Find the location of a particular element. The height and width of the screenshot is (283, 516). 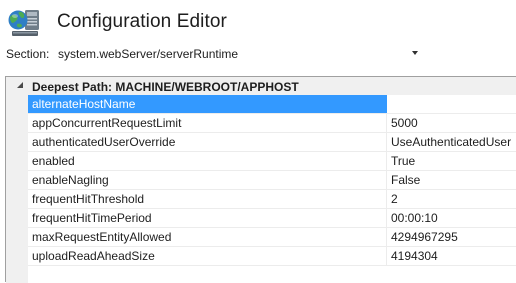

property-value: True is located at coordinates (452, 161).